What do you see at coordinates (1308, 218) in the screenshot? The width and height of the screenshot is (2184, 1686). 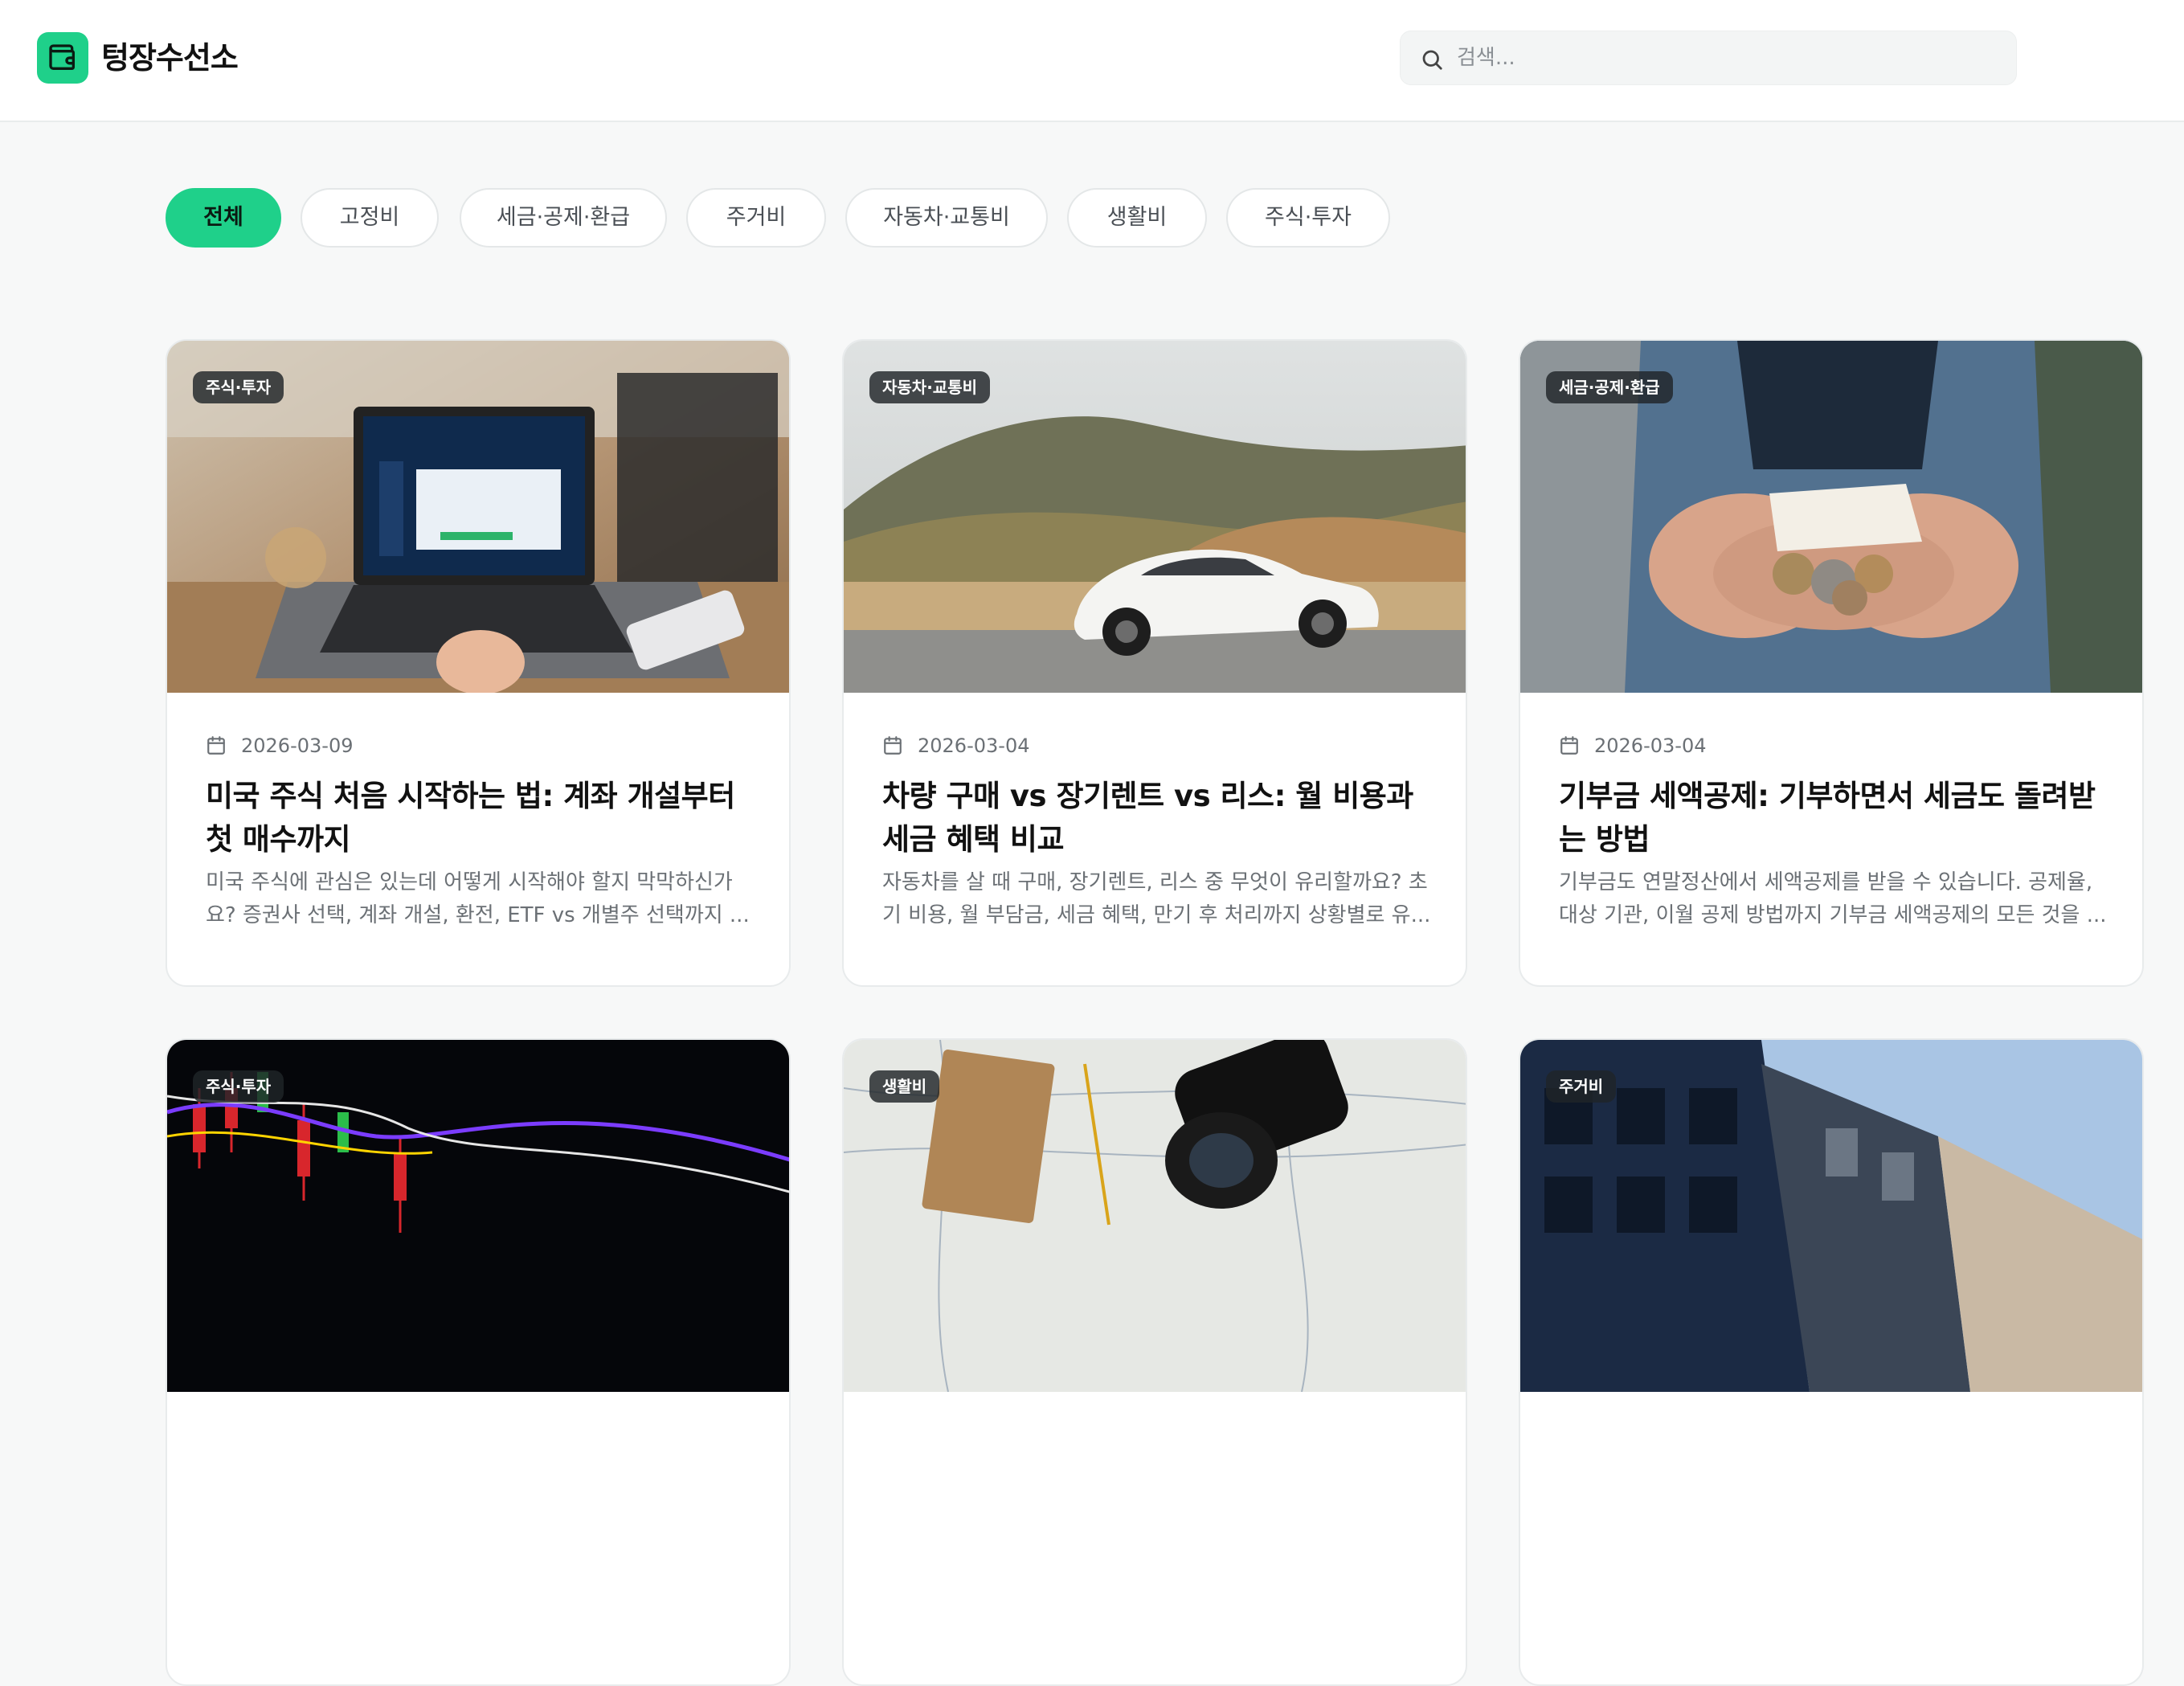 I see `category-chip-stocks: 주식·투자` at bounding box center [1308, 218].